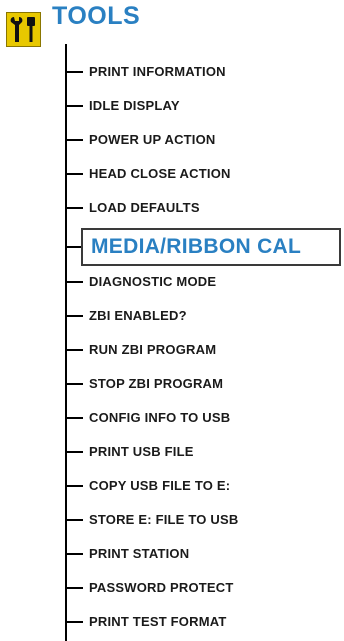  Describe the element at coordinates (157, 71) in the screenshot. I see `menu-item-label: PRINT INFORMATION` at that location.